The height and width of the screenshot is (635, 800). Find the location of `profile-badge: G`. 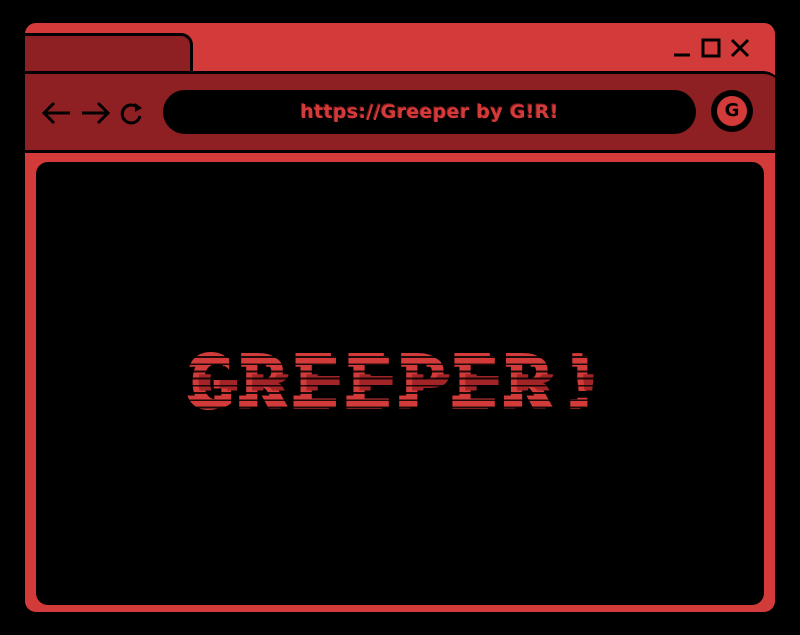

profile-badge: G is located at coordinates (732, 111).